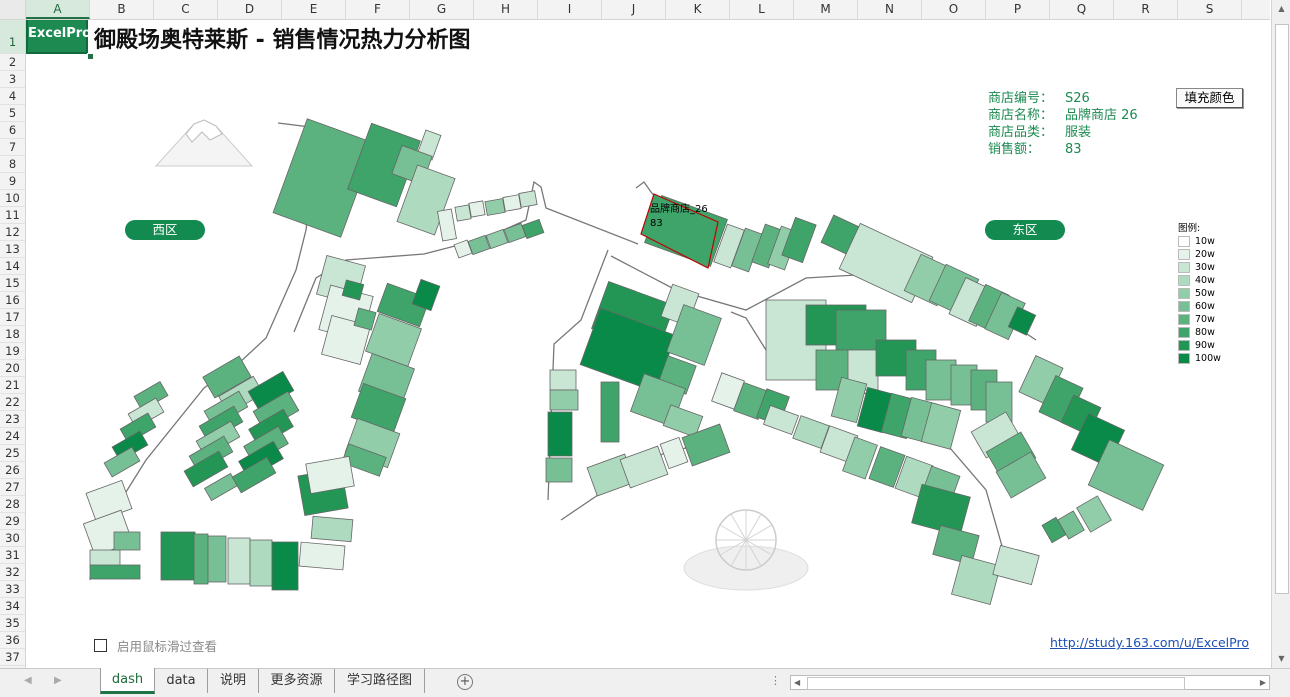  I want to click on row-header-10: 10, so click(12, 198).